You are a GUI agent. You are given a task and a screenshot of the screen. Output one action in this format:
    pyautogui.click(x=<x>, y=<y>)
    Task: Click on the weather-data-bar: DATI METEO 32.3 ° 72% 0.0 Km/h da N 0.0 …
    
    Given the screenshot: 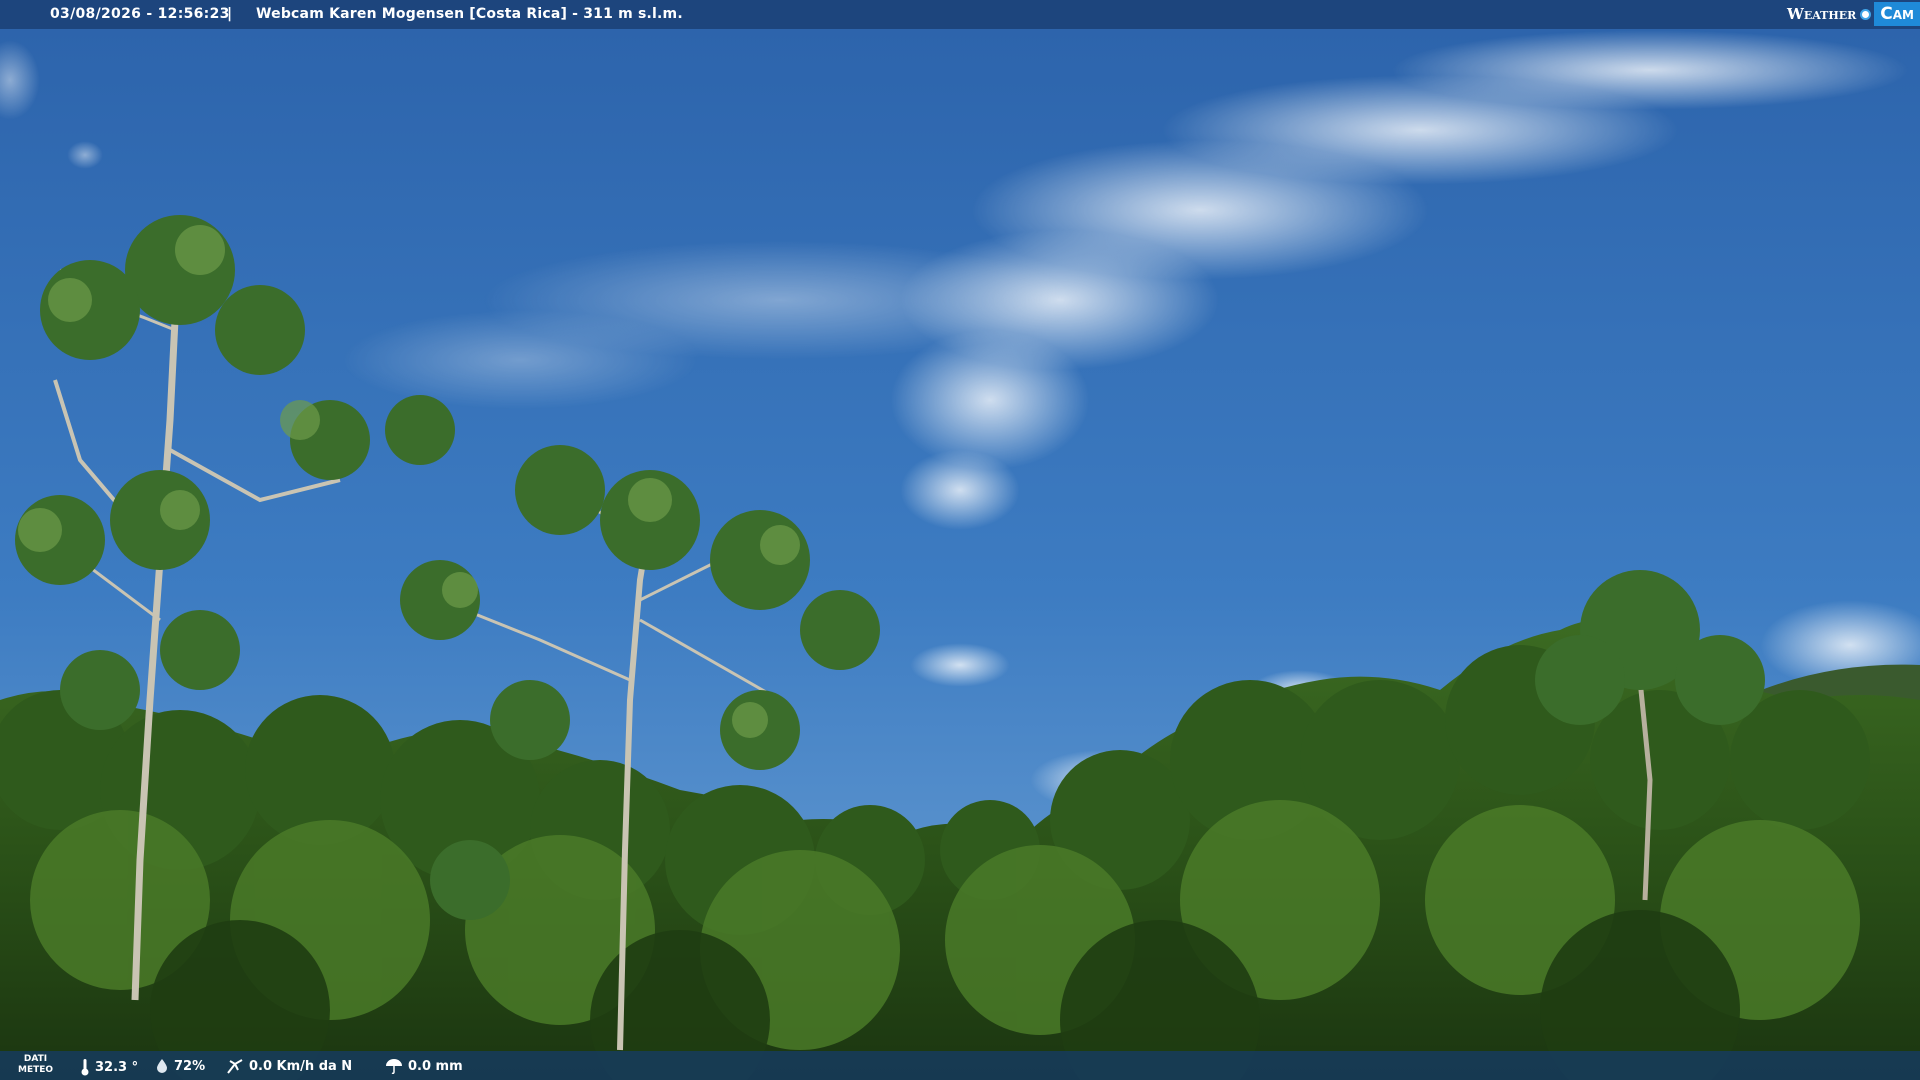 What is the action you would take?
    pyautogui.click(x=960, y=1065)
    